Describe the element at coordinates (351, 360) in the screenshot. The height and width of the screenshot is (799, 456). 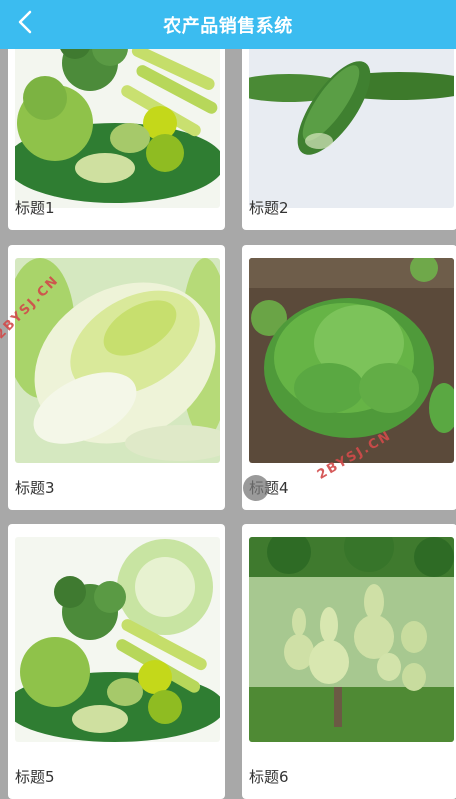
I see `lettuce-field-image` at that location.